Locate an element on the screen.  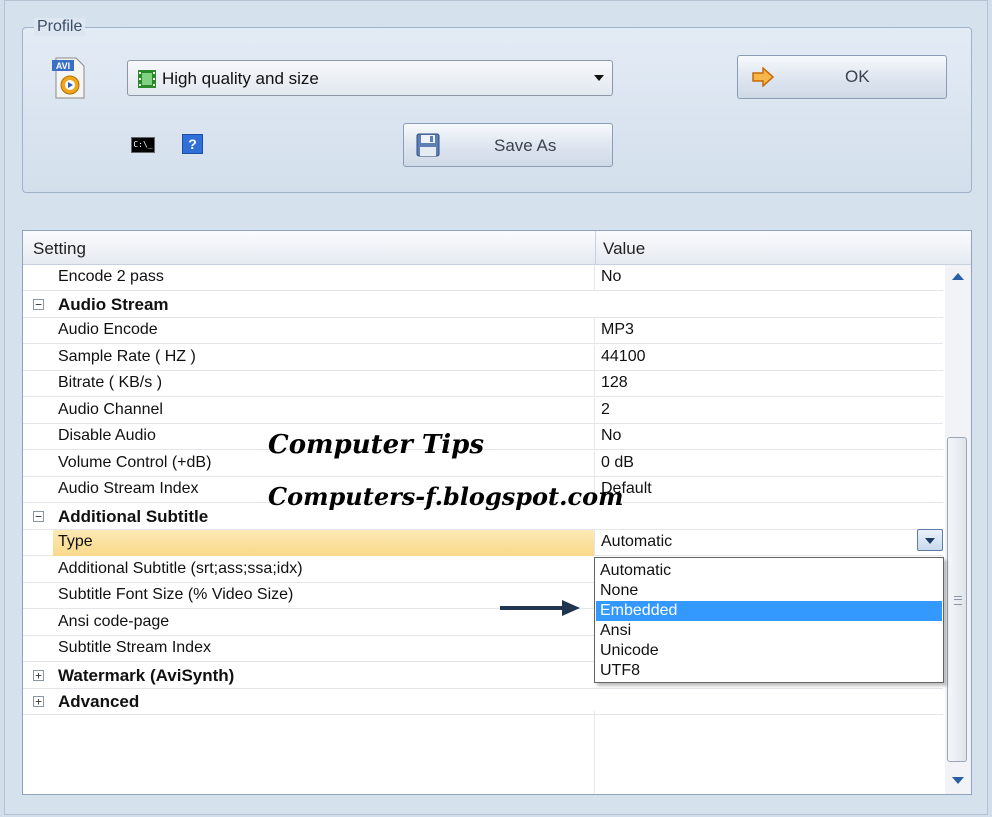
header-setting: Setting is located at coordinates (59, 249).